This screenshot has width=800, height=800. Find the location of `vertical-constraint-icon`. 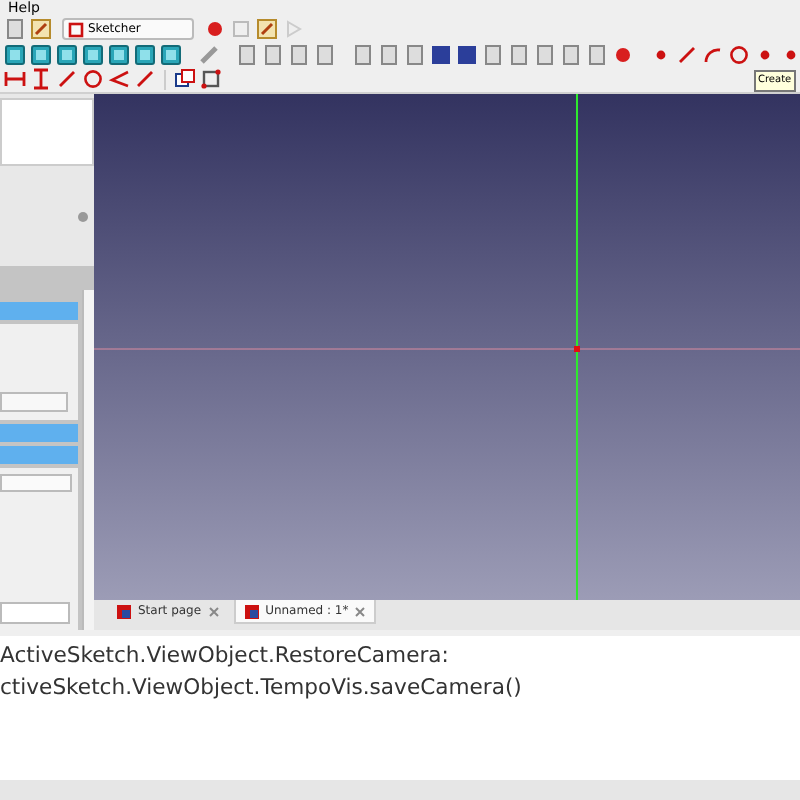

vertical-constraint-icon is located at coordinates (41, 79).